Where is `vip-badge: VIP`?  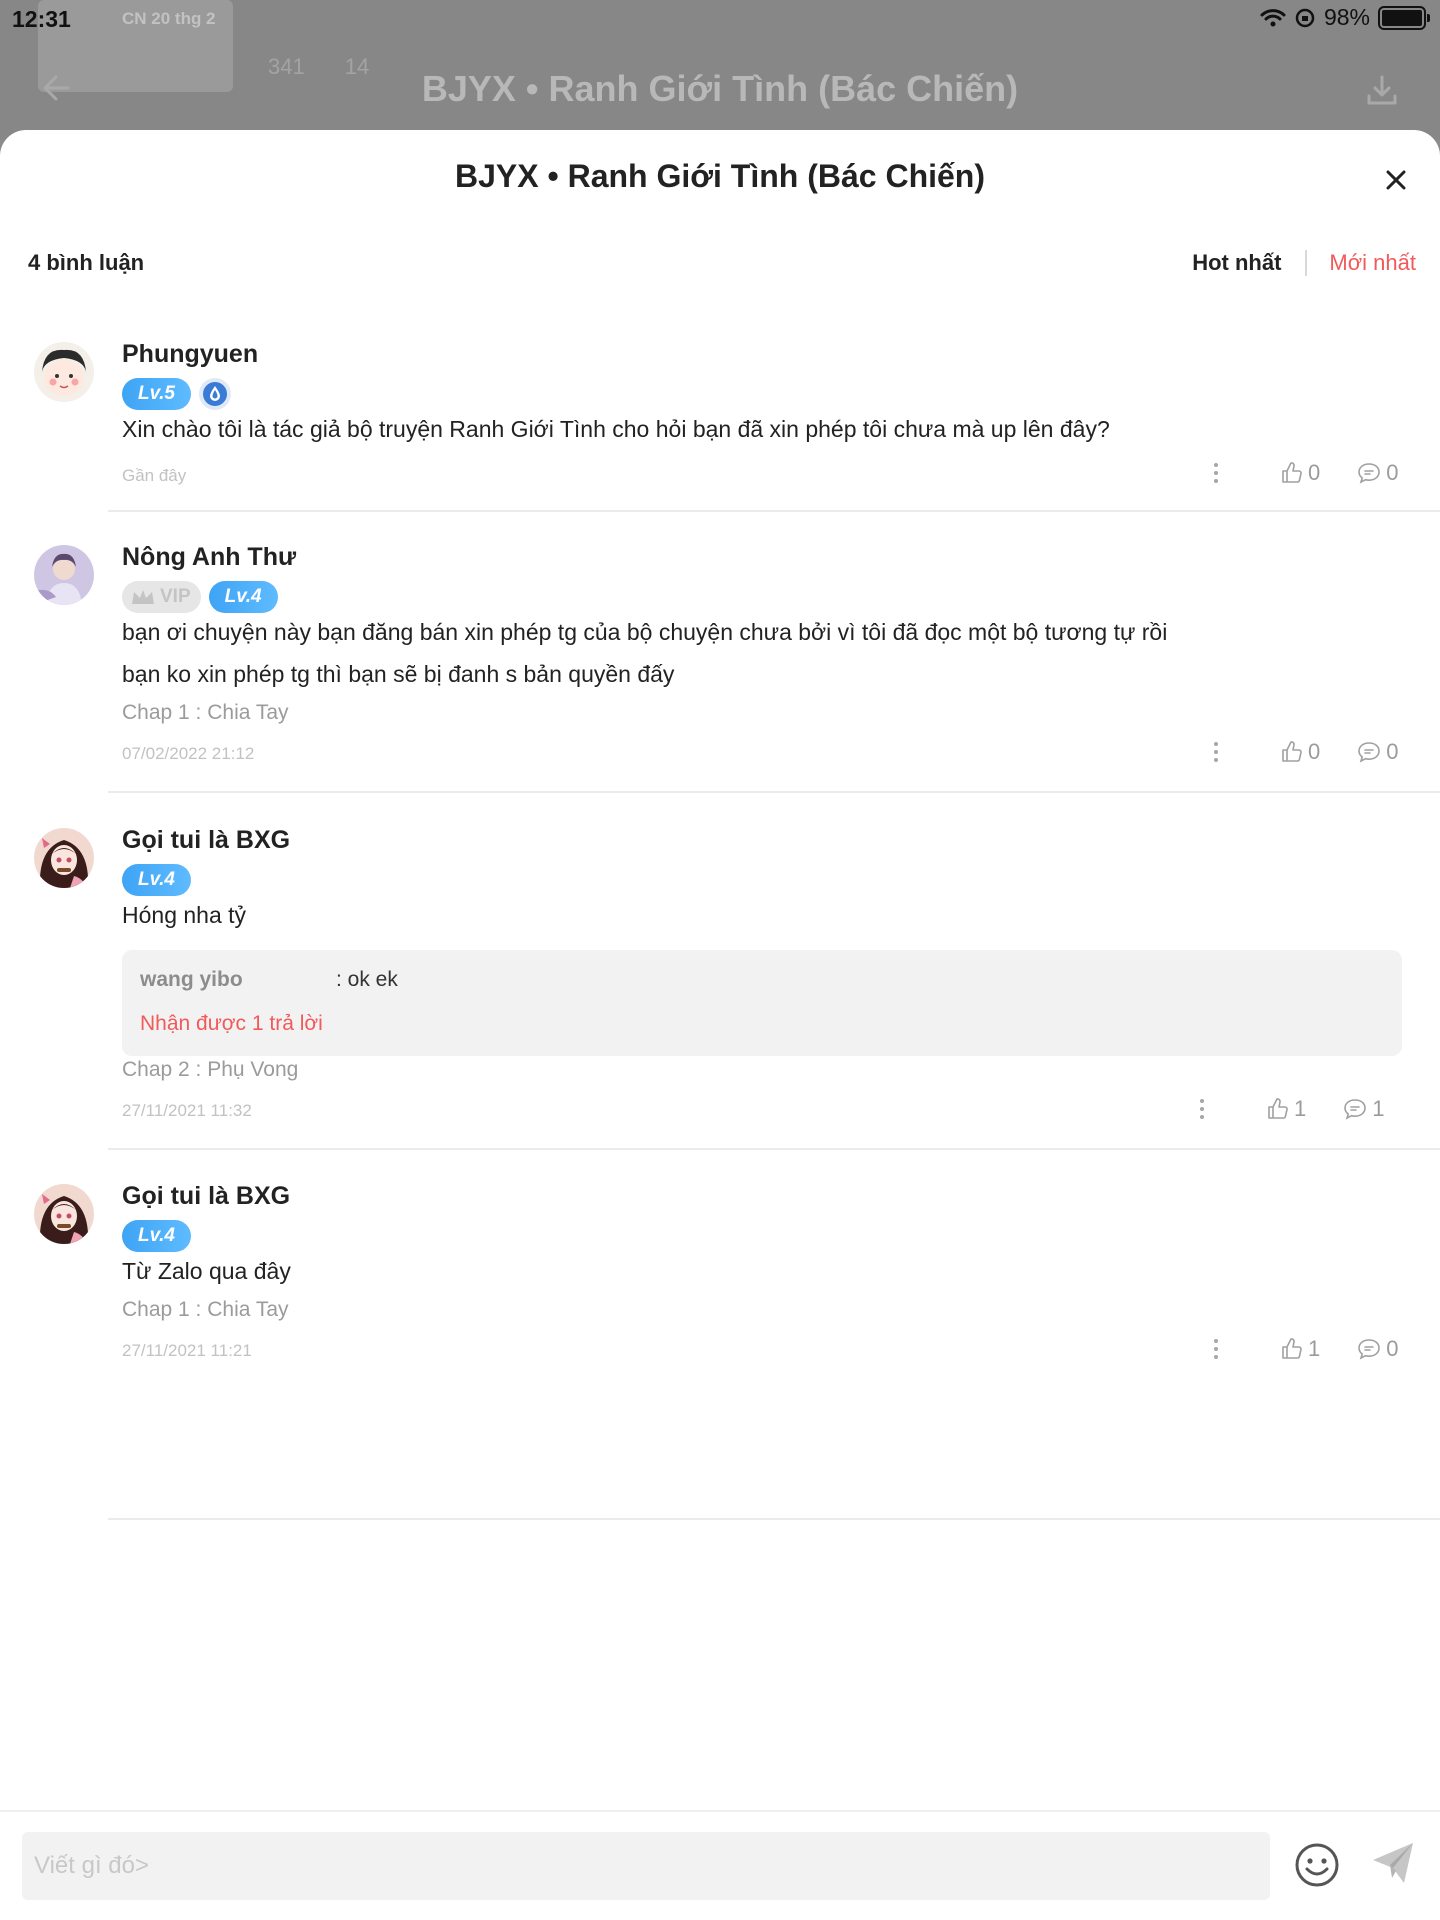 vip-badge: VIP is located at coordinates (161, 597).